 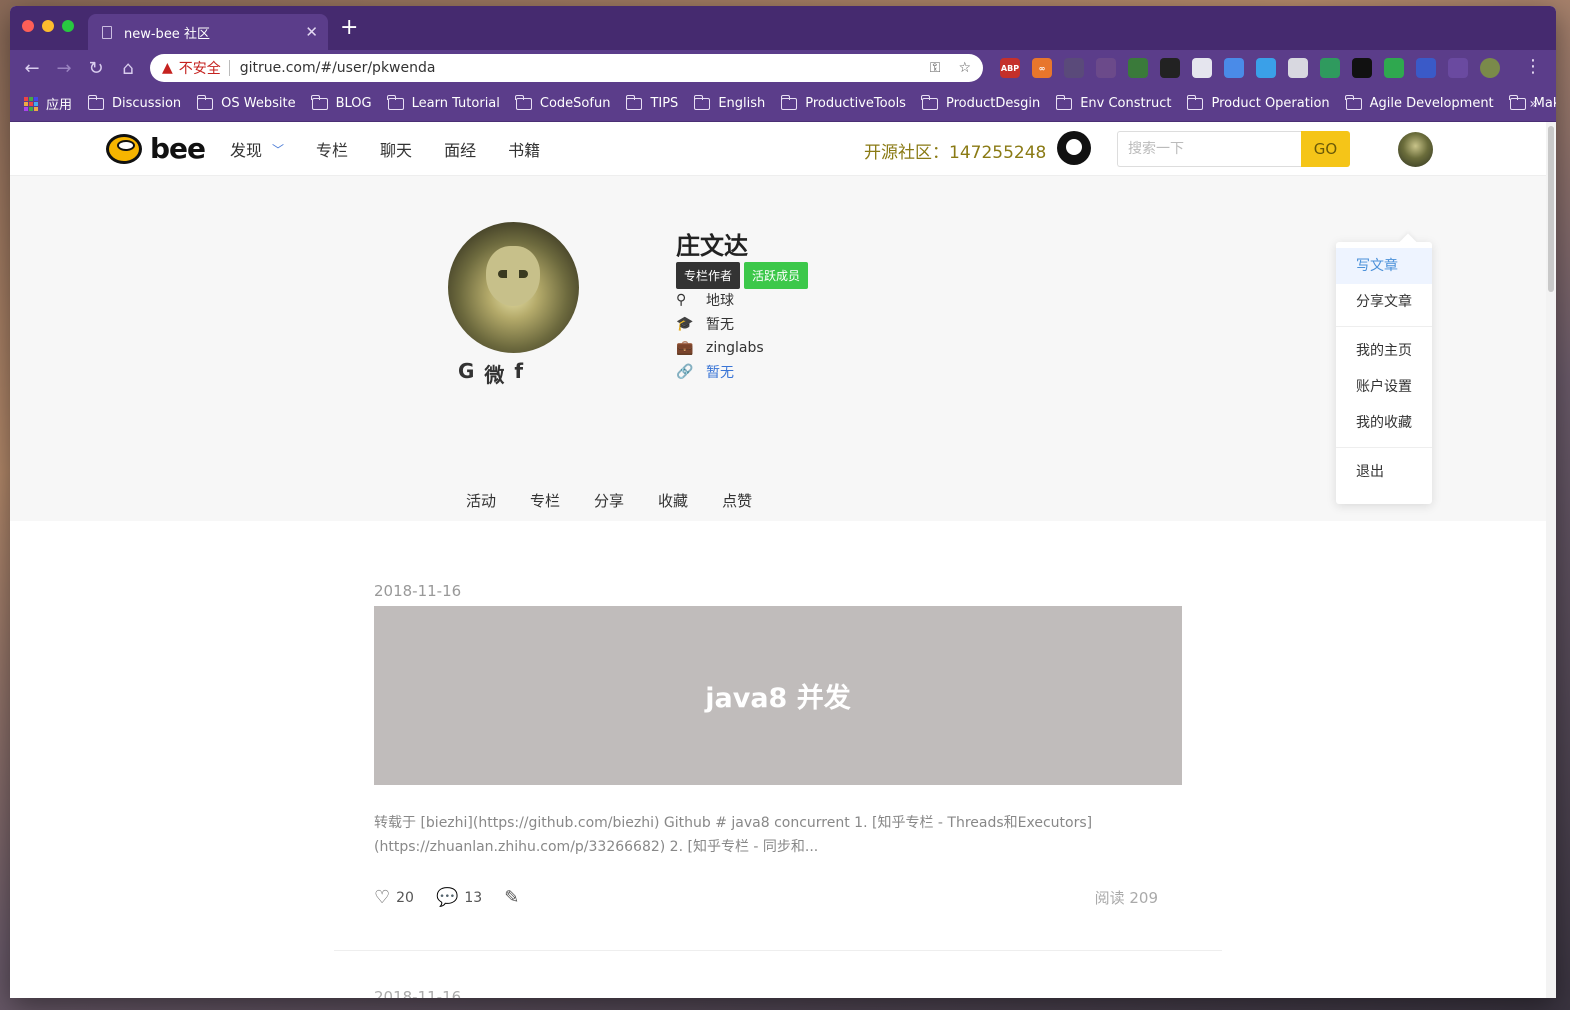 I want to click on google-icon: G, so click(x=466, y=373).